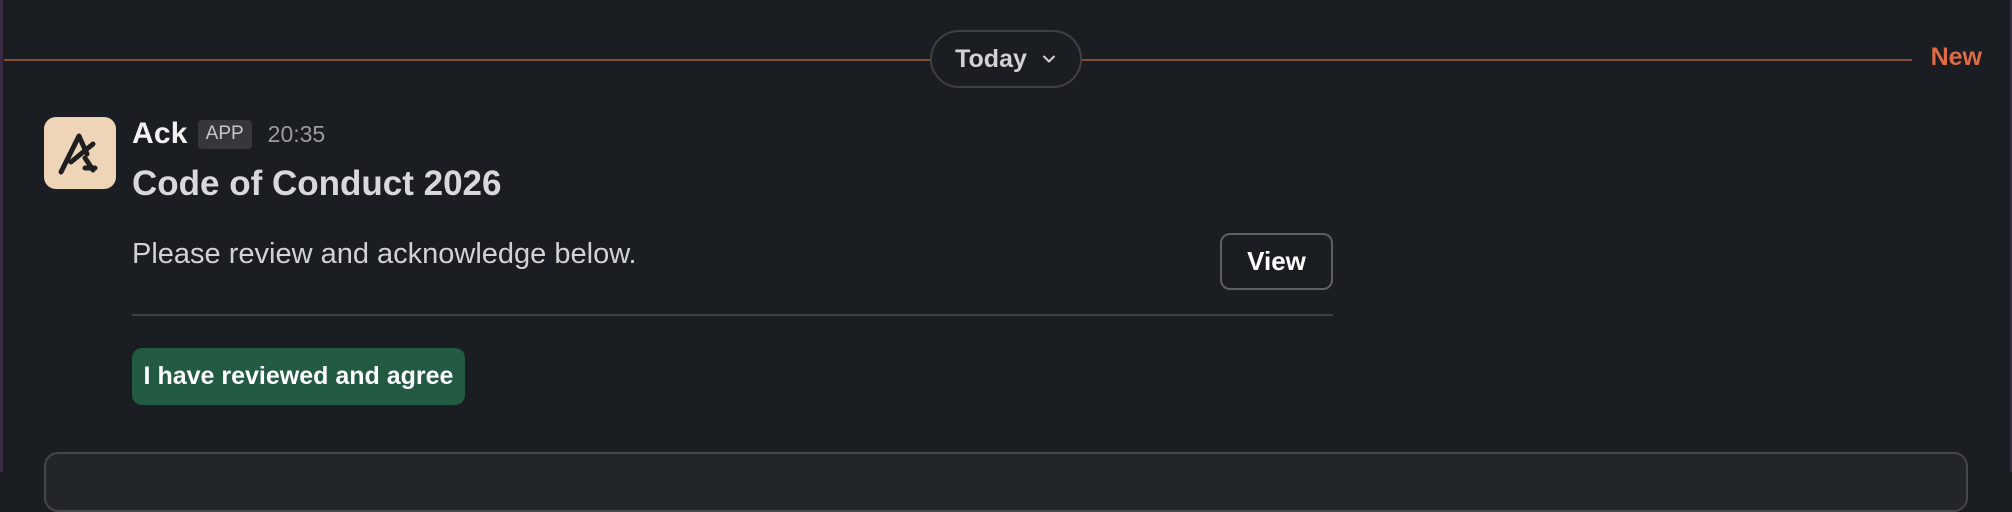 The width and height of the screenshot is (2012, 512). What do you see at coordinates (224, 134) in the screenshot?
I see `app-badge: APP` at bounding box center [224, 134].